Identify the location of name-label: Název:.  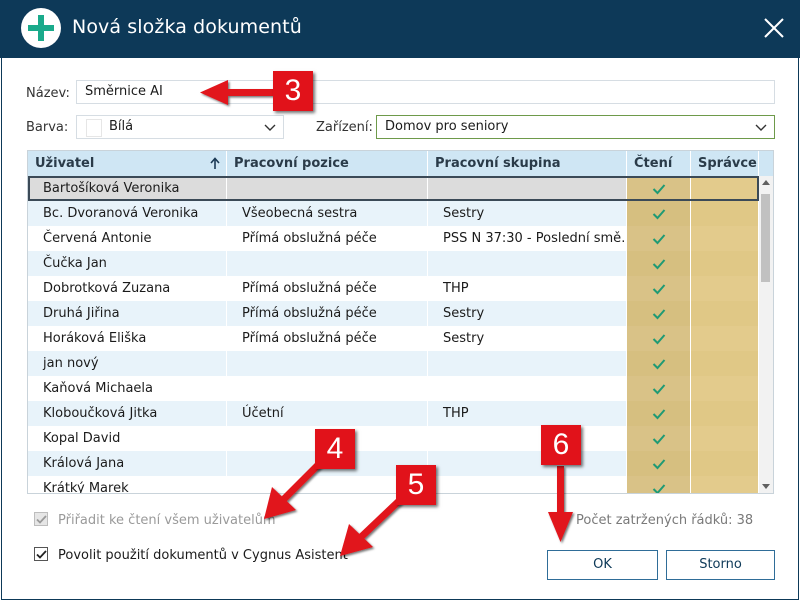
(48, 93).